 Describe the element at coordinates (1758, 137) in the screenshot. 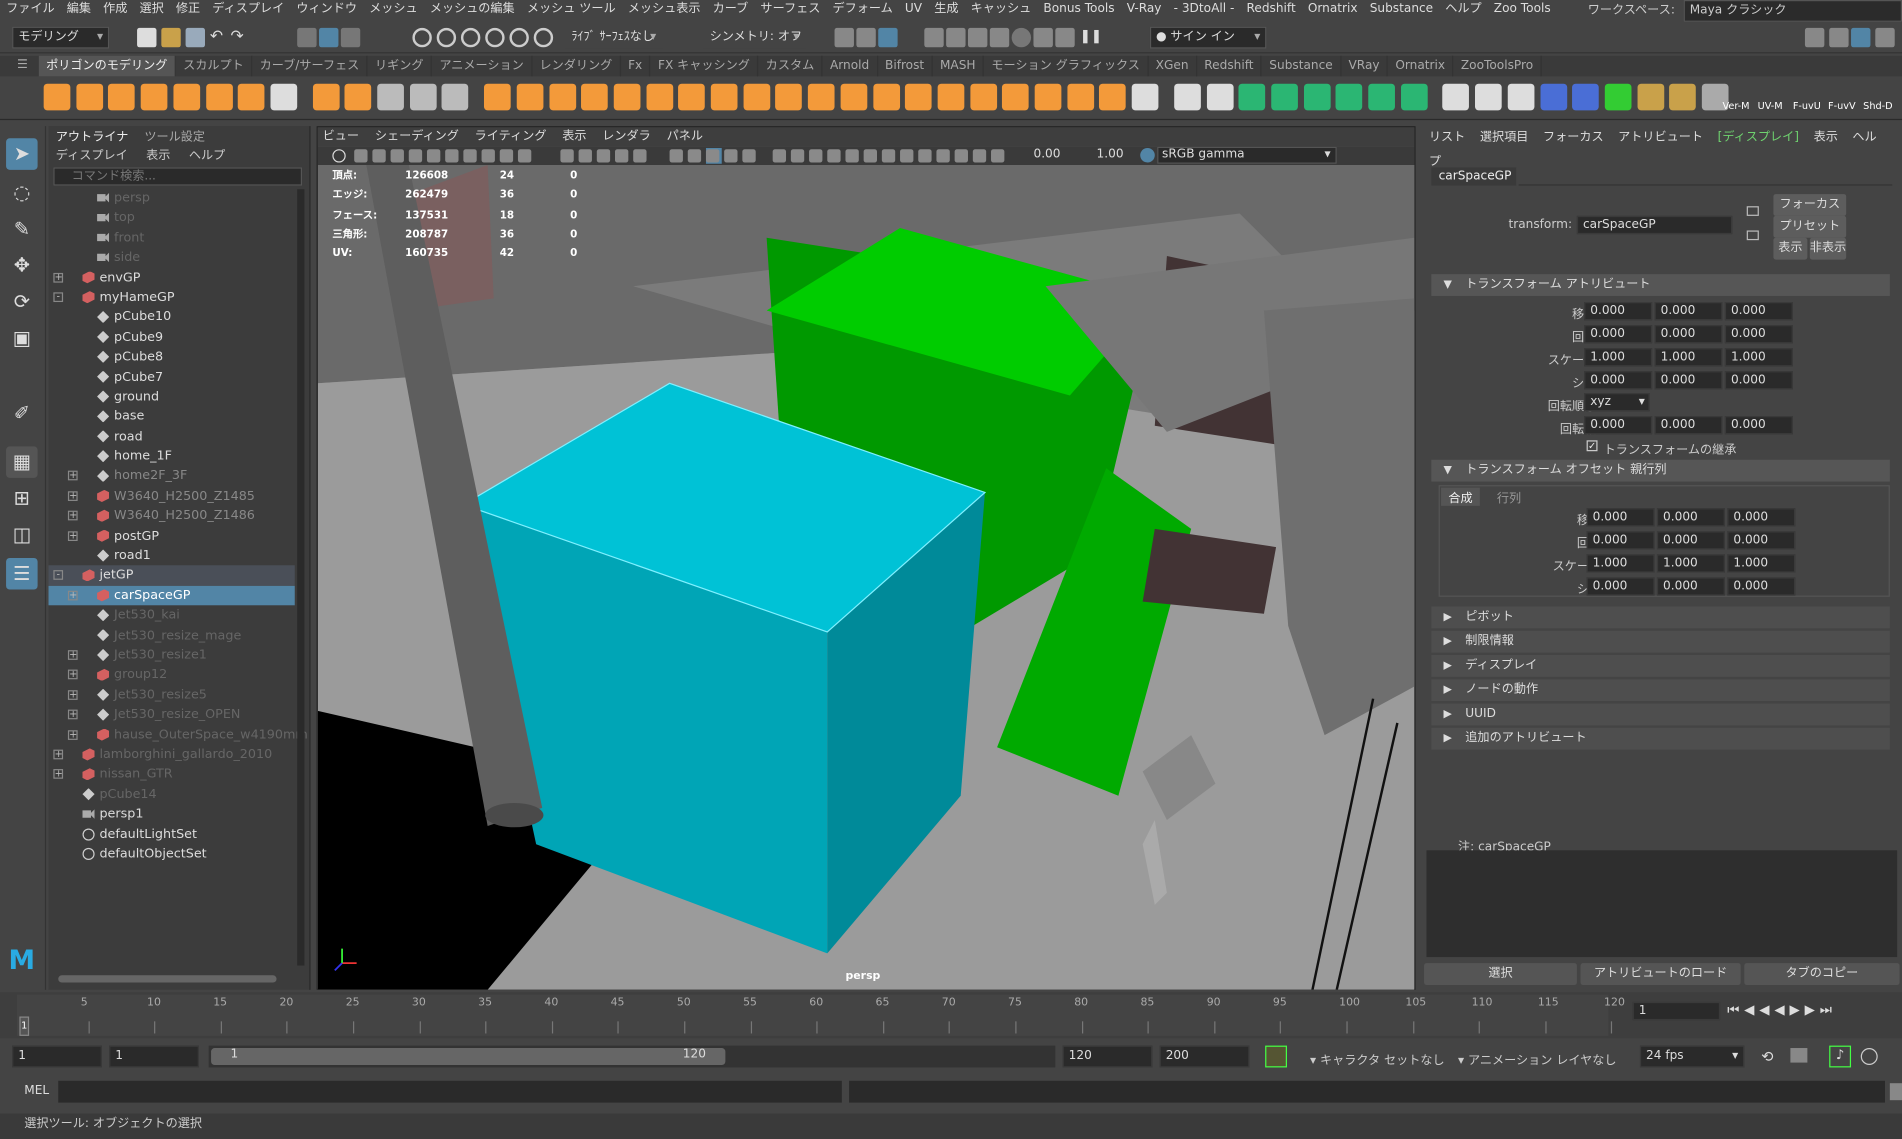

I see `attr-menu-4: [ディスプレイ]` at that location.